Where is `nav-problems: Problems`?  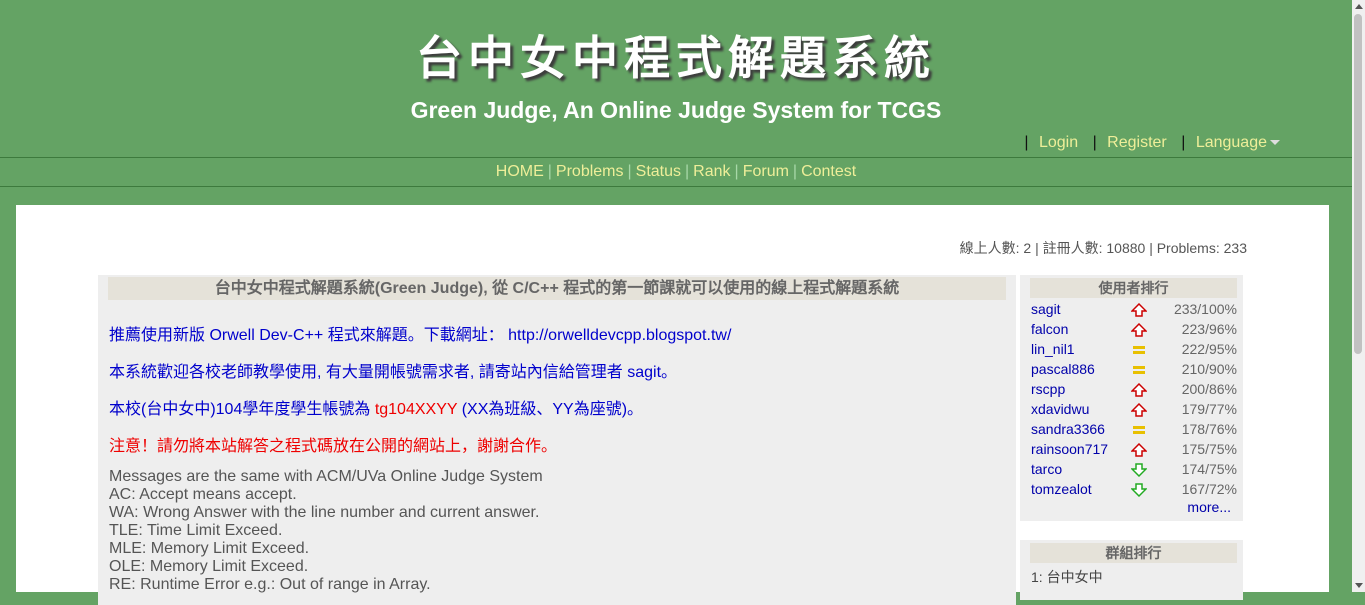 nav-problems: Problems is located at coordinates (590, 171).